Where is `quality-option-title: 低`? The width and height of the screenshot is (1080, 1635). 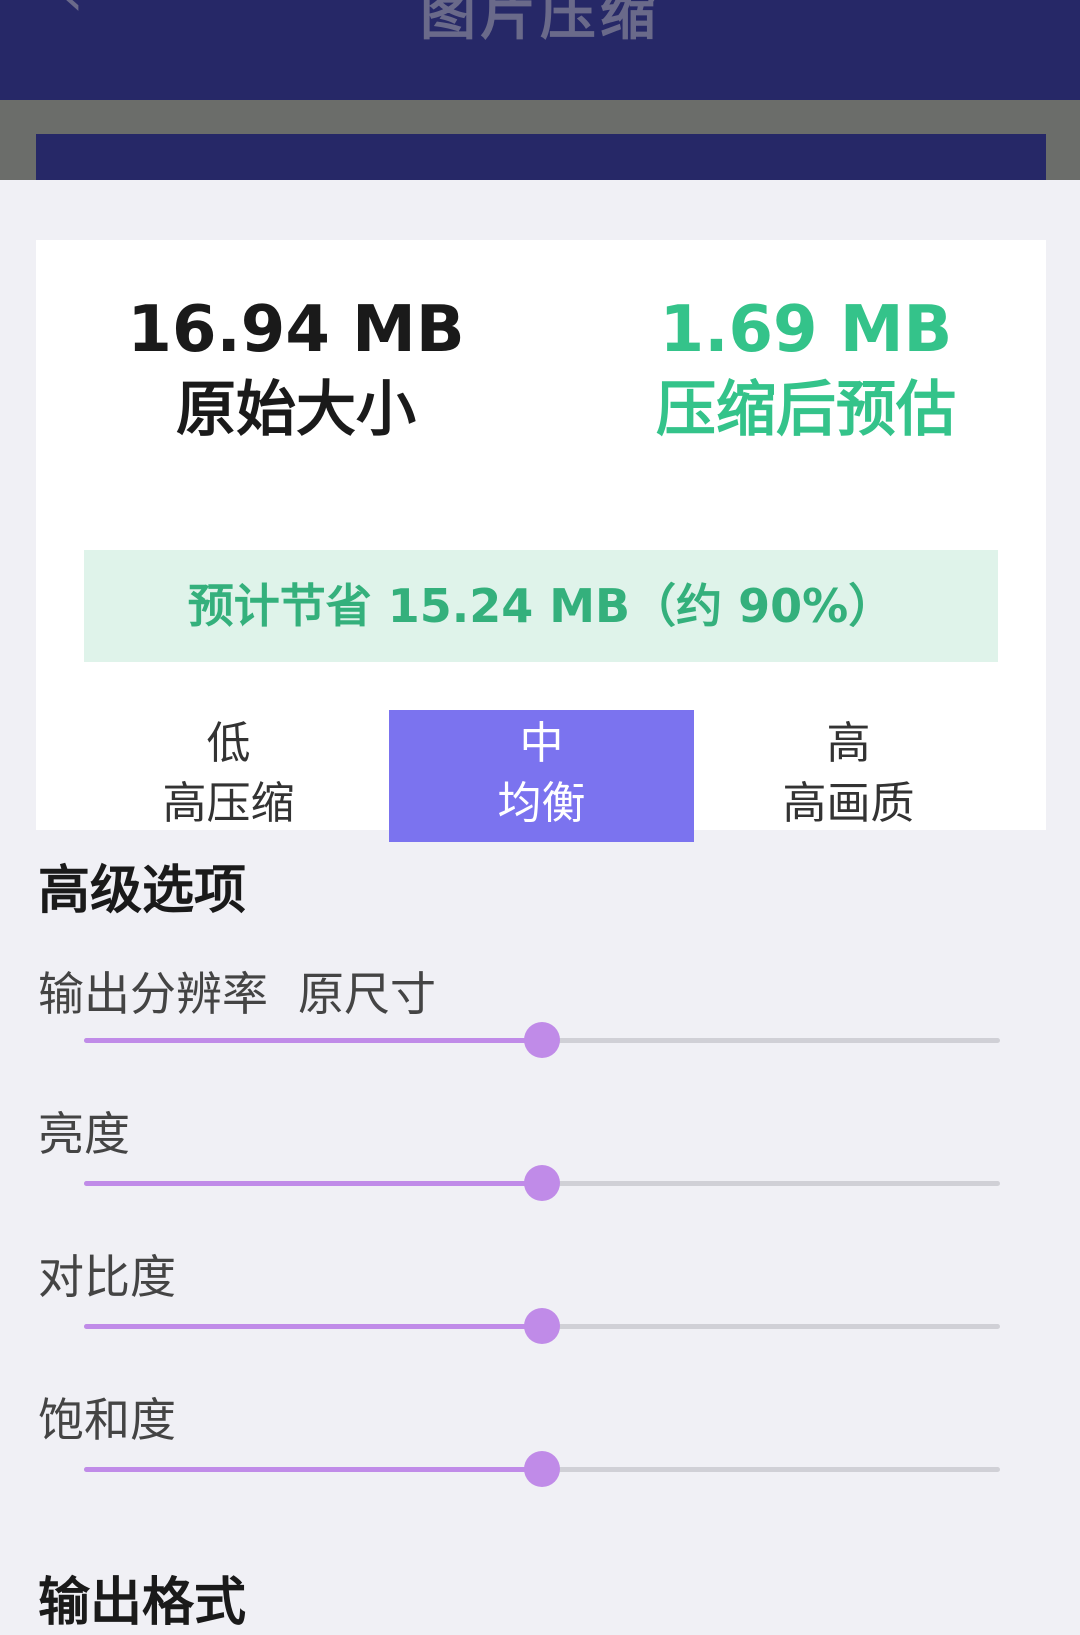 quality-option-title: 低 is located at coordinates (228, 743).